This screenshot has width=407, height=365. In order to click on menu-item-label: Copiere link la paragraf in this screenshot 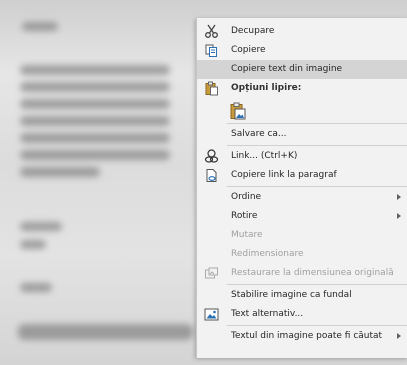, I will do `click(284, 175)`.